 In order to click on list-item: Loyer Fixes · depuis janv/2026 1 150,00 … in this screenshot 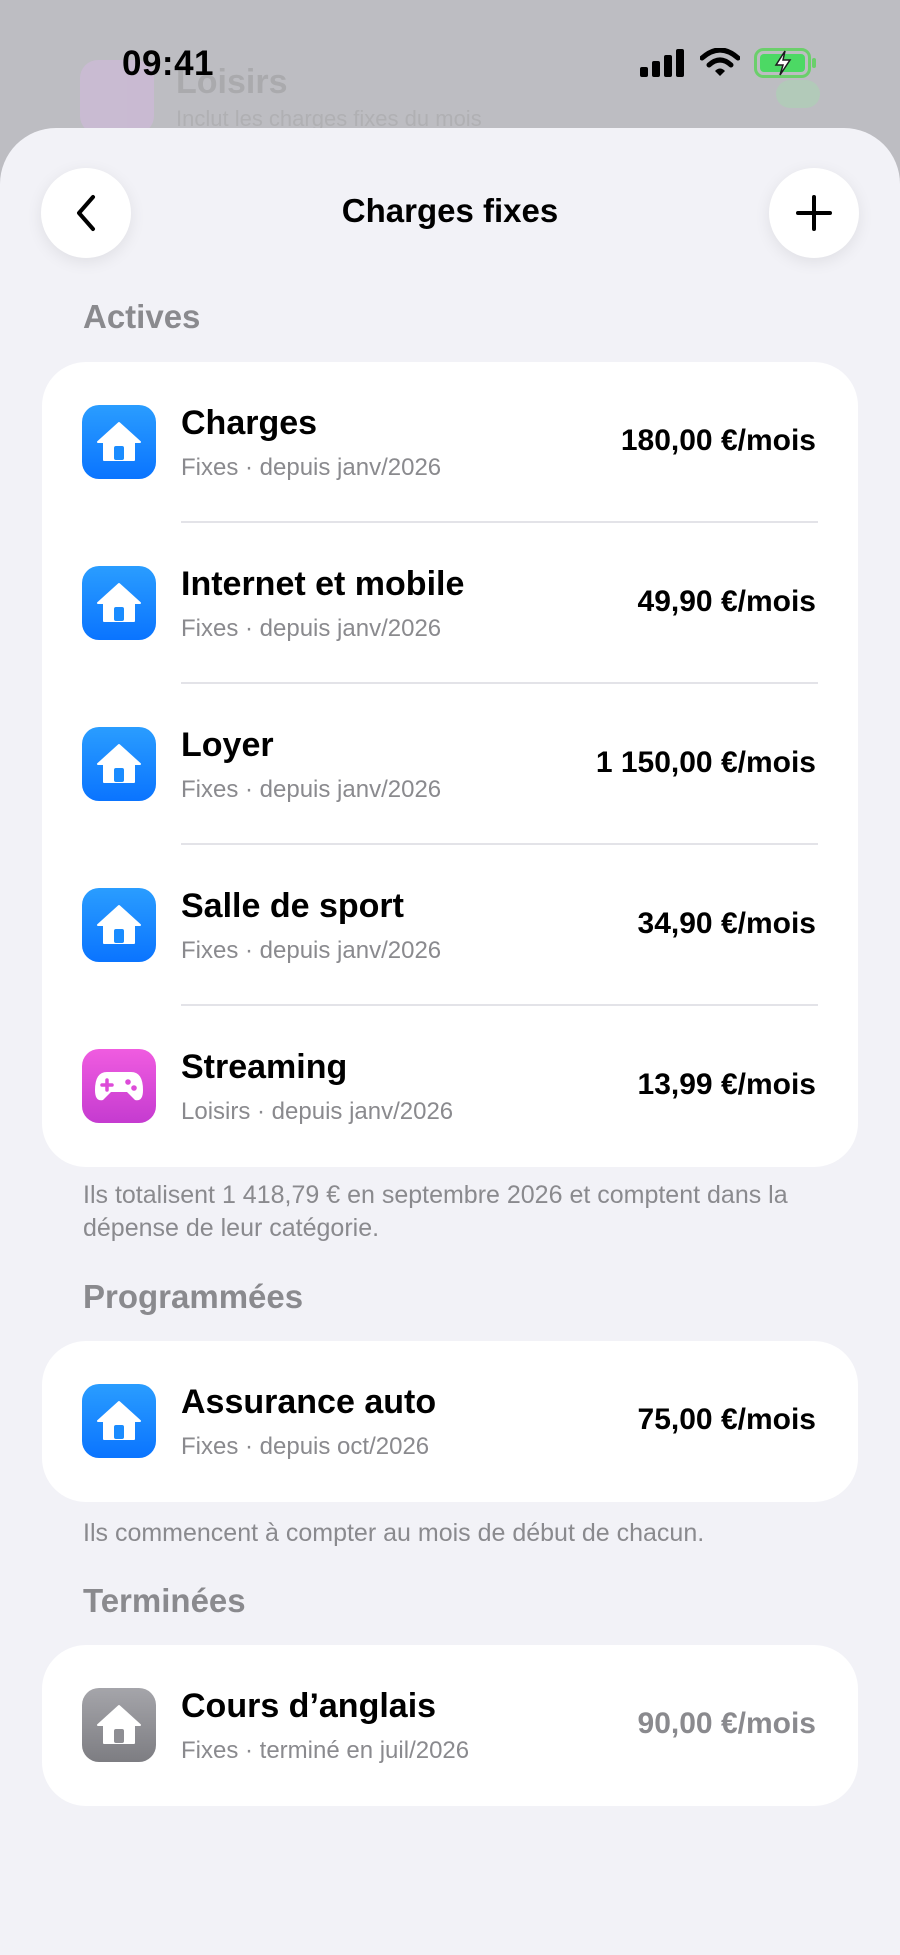, I will do `click(450, 764)`.